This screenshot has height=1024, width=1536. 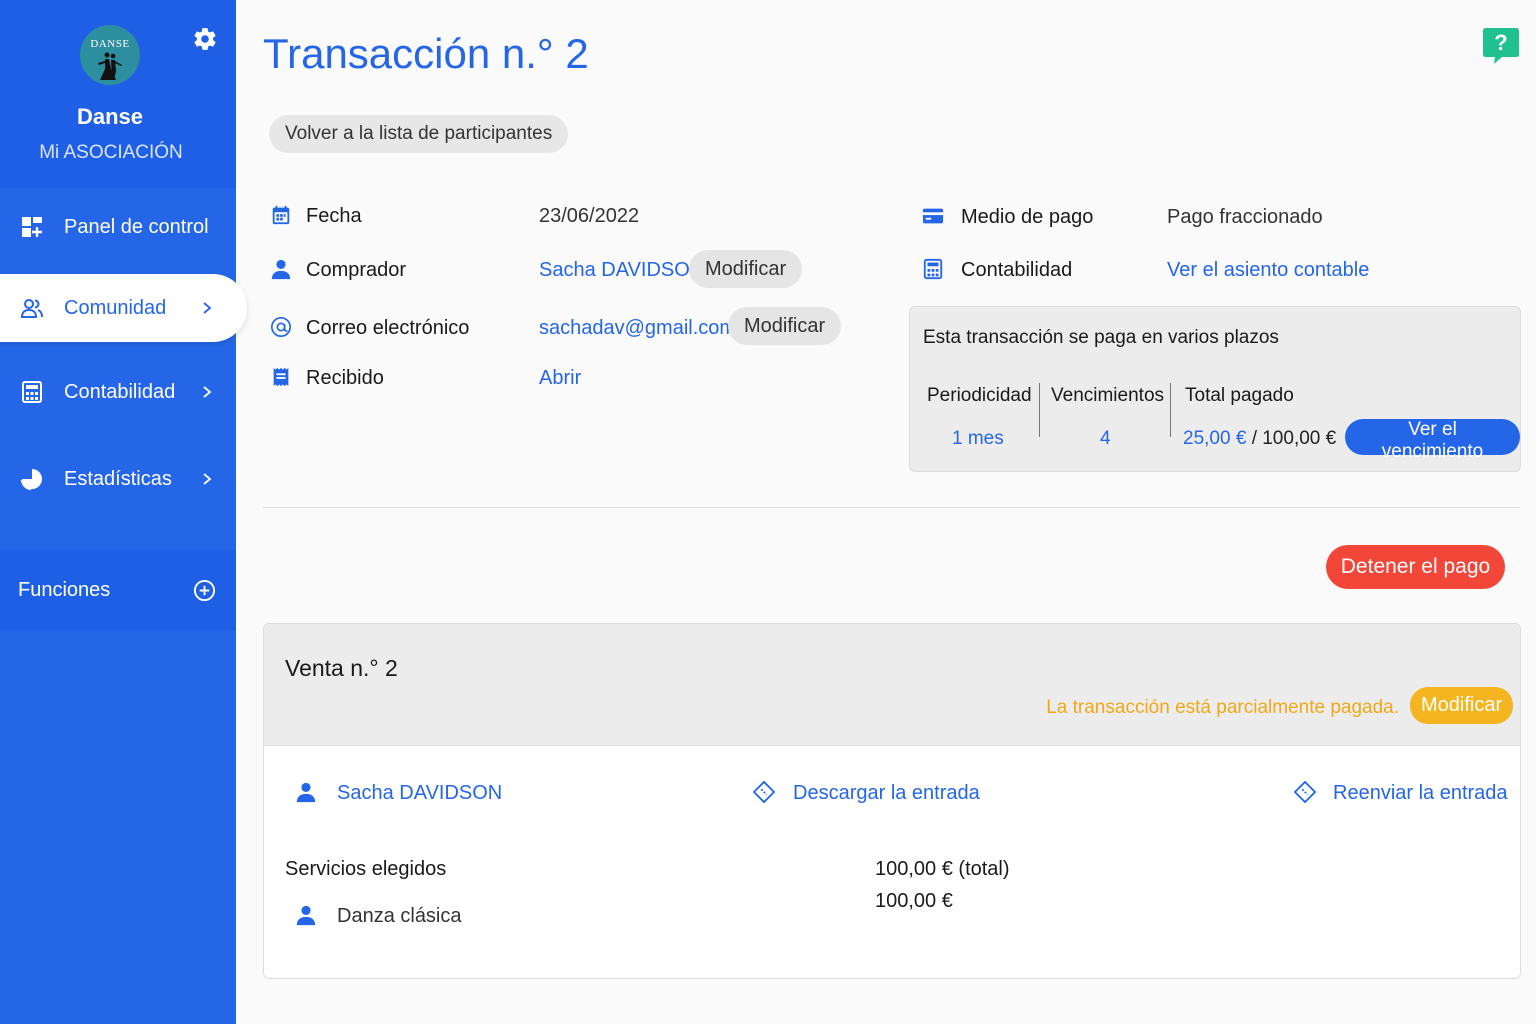 What do you see at coordinates (914, 901) in the screenshot?
I see `service-amount: 100,00 €` at bounding box center [914, 901].